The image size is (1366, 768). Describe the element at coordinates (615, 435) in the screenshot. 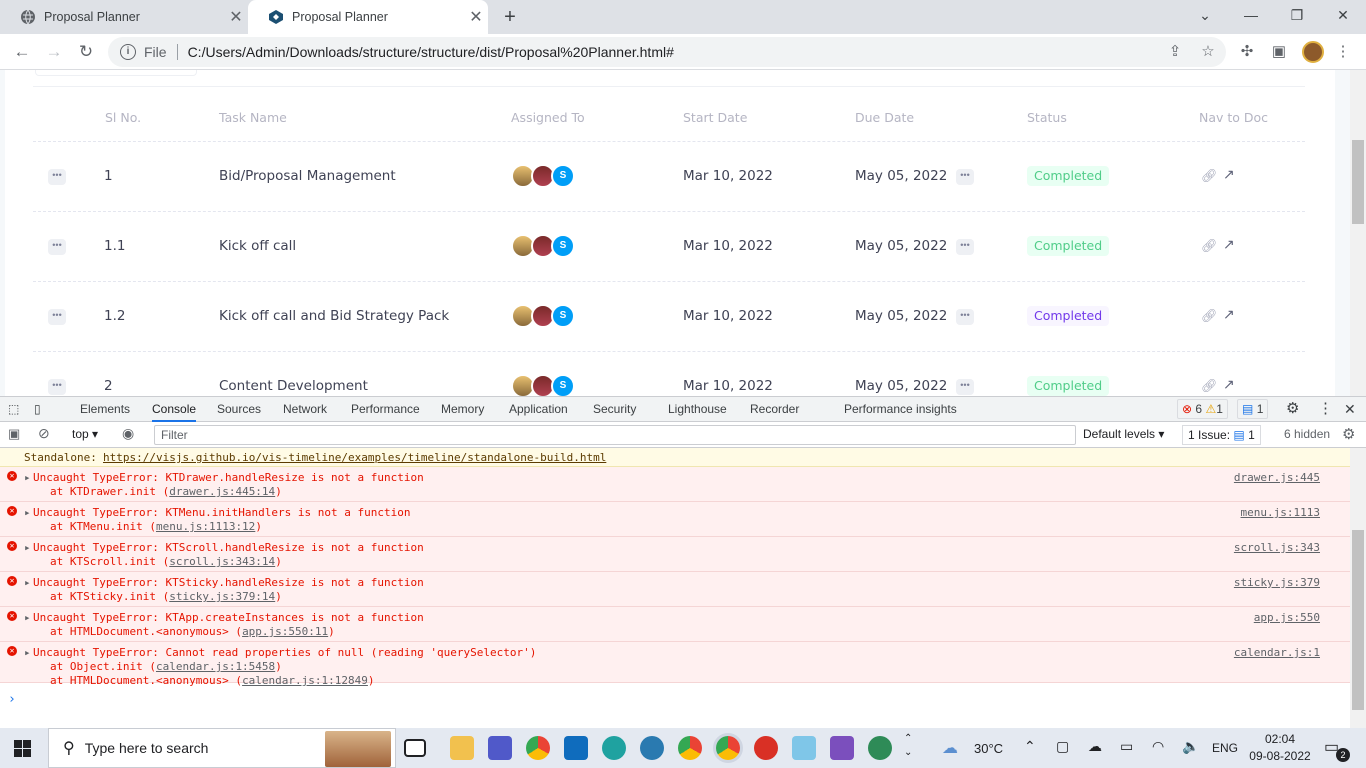

I see `filter-input: Filter` at that location.